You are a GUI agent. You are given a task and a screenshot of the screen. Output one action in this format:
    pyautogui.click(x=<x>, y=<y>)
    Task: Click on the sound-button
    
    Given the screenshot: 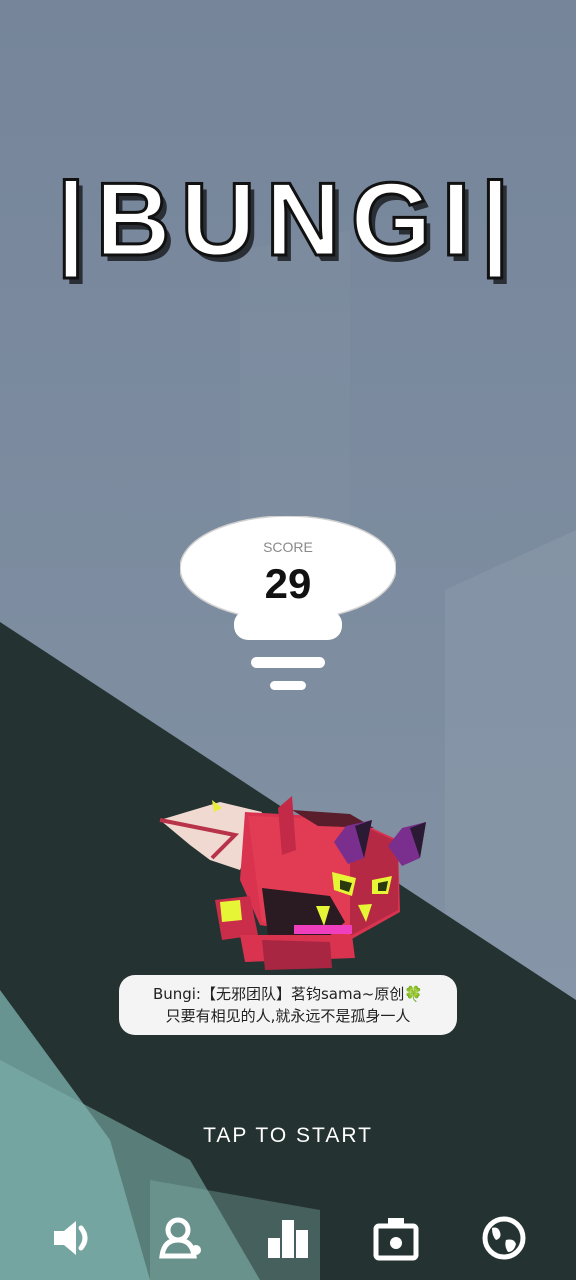 What is the action you would take?
    pyautogui.click(x=72, y=1238)
    